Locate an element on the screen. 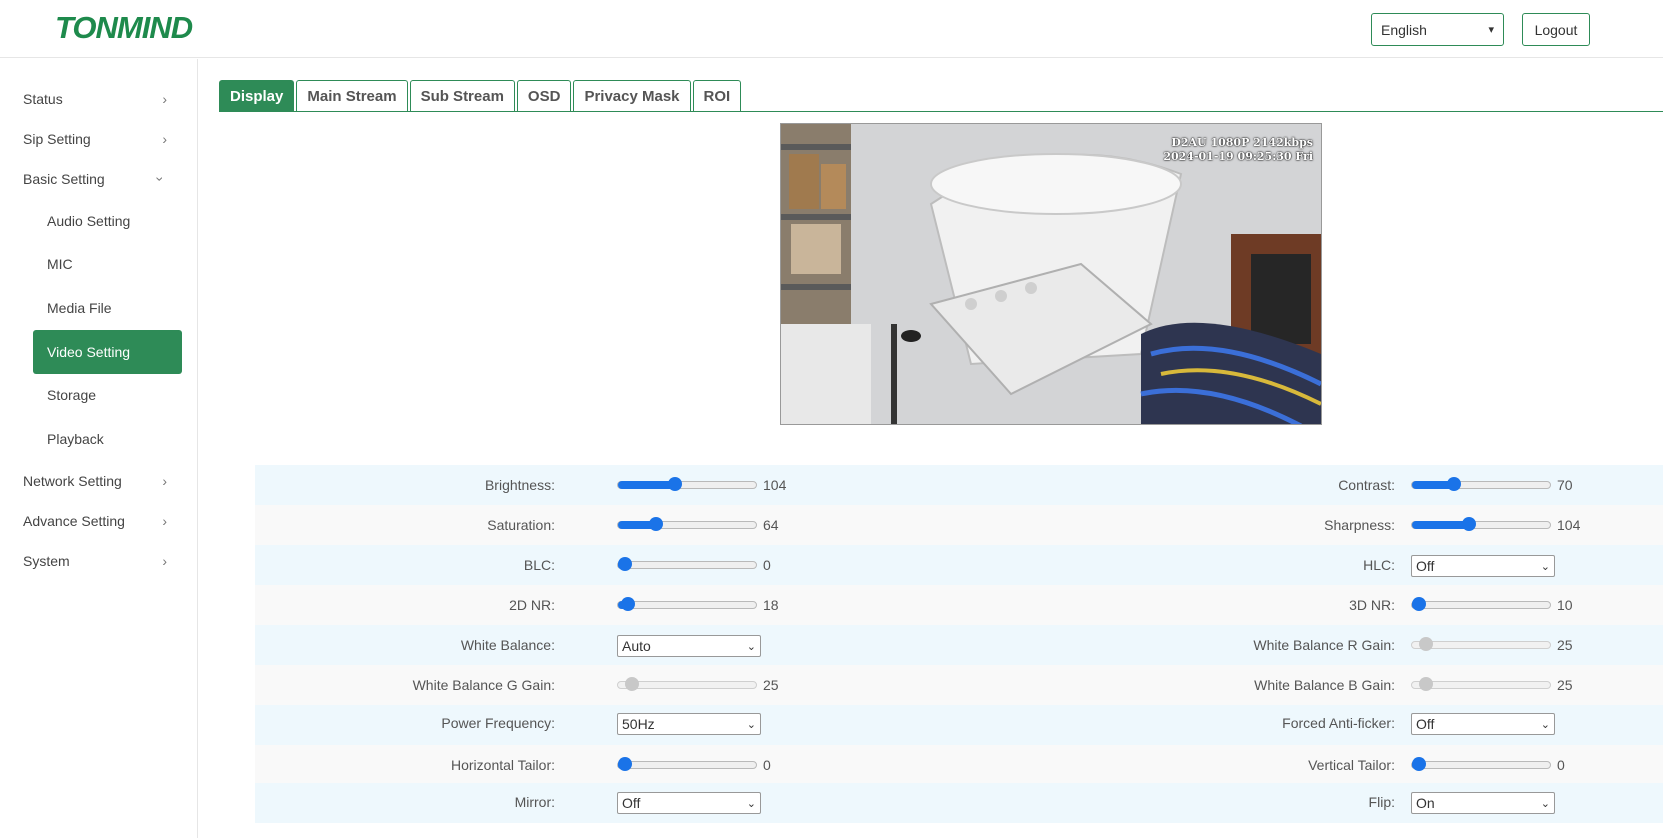 The image size is (1663, 838). sidebar-item-audio-setting: Audio Setting is located at coordinates (88, 221).